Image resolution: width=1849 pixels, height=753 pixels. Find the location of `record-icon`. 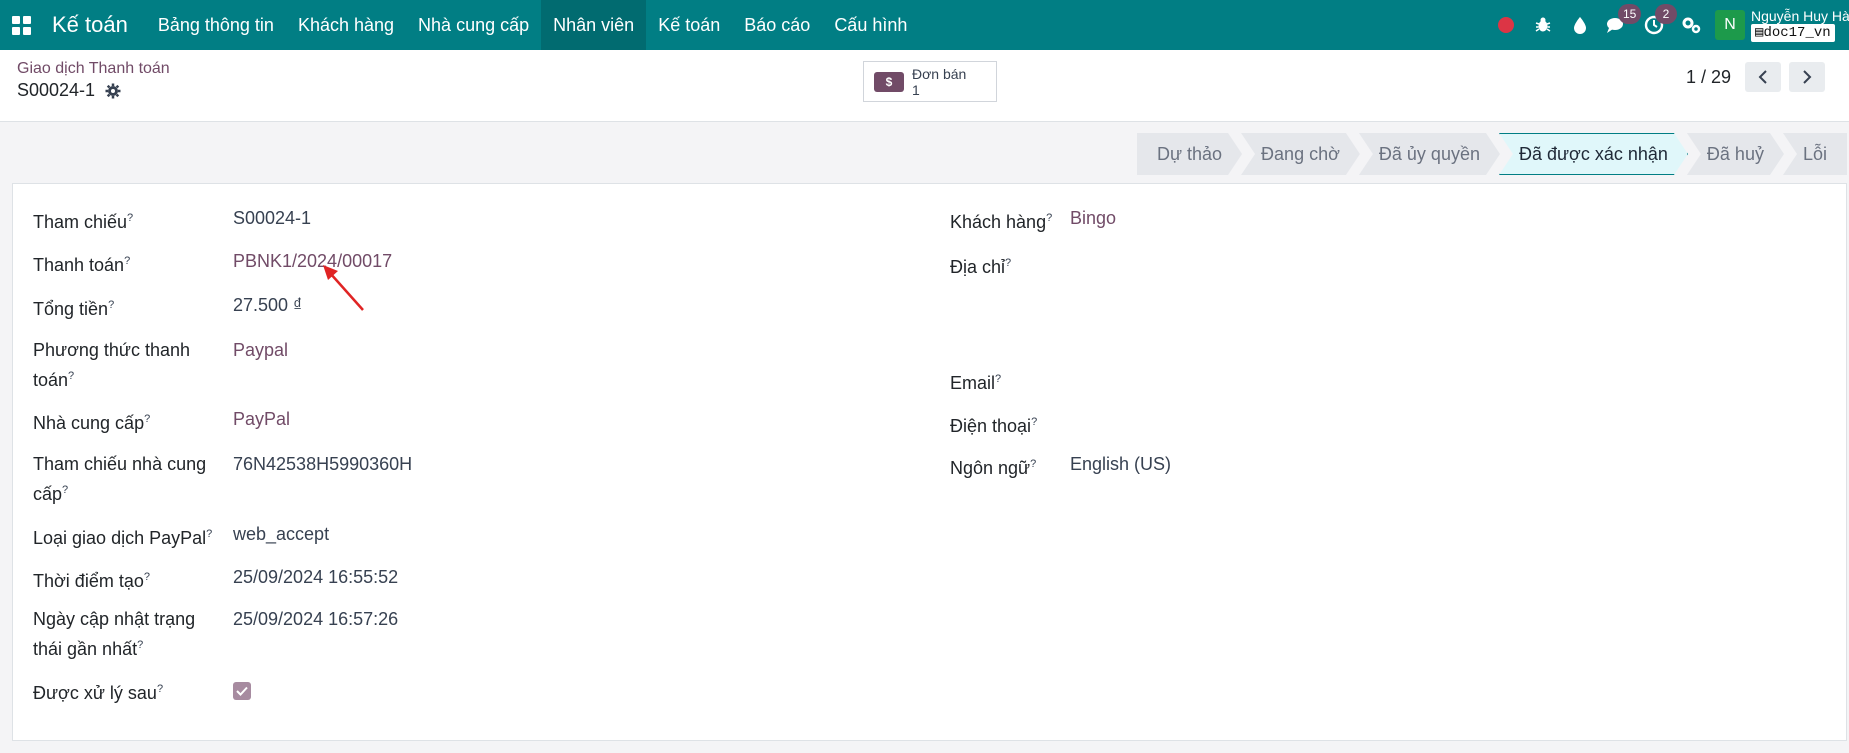

record-icon is located at coordinates (1505, 25).